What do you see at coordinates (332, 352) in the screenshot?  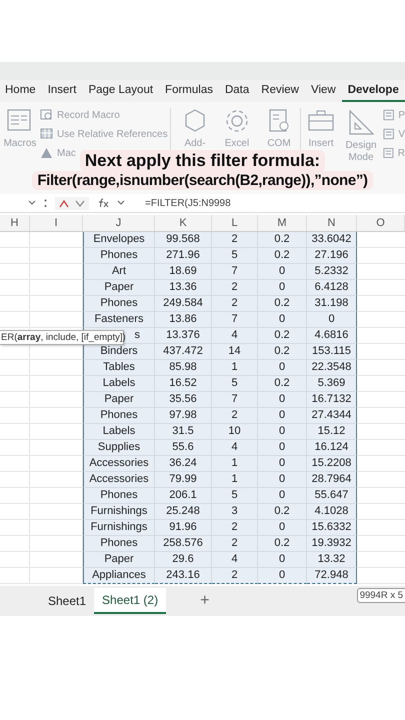 I see `table-cell: 153.115` at bounding box center [332, 352].